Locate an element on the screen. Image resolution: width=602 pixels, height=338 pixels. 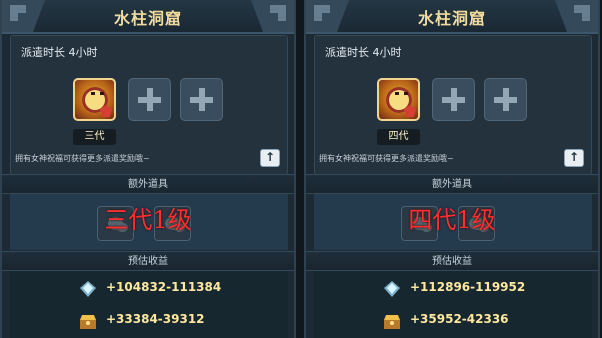
generation-level-overlay: 四代1级 is located at coordinates (452, 220).